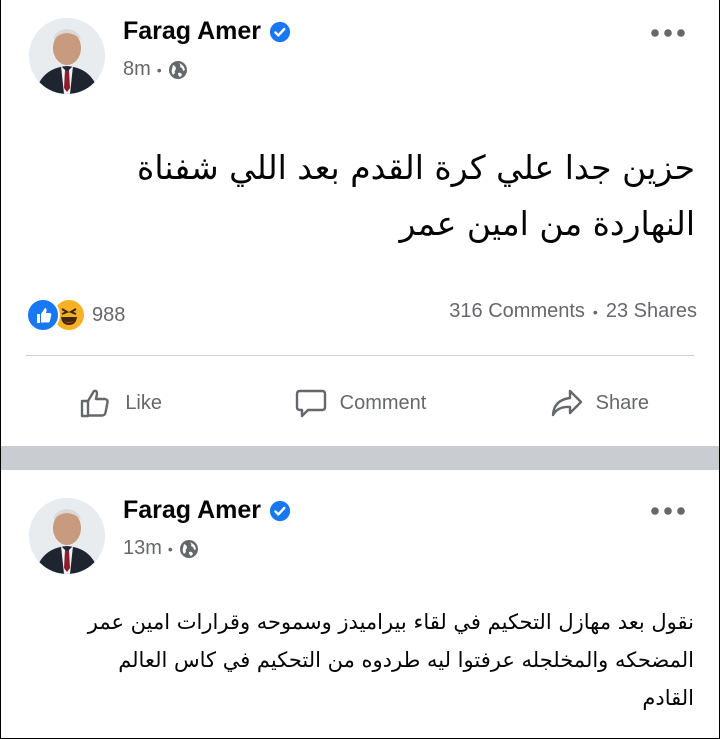  Describe the element at coordinates (108, 315) in the screenshot. I see `reactions-count: 988` at that location.